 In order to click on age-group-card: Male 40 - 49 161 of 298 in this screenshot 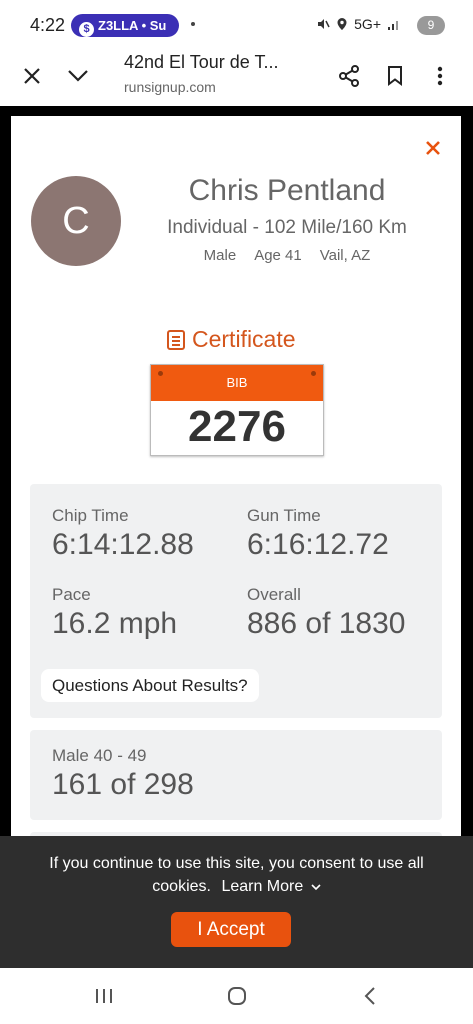, I will do `click(236, 775)`.